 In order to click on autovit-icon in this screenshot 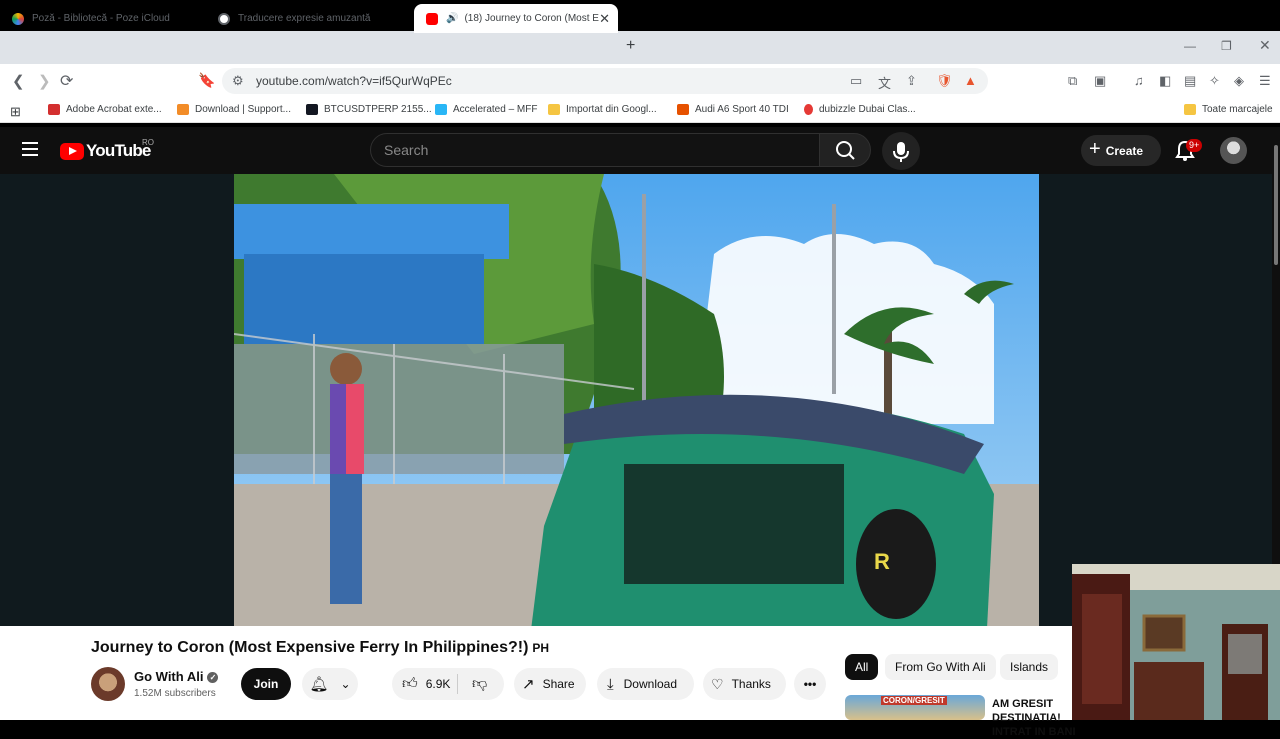, I will do `click(683, 109)`.